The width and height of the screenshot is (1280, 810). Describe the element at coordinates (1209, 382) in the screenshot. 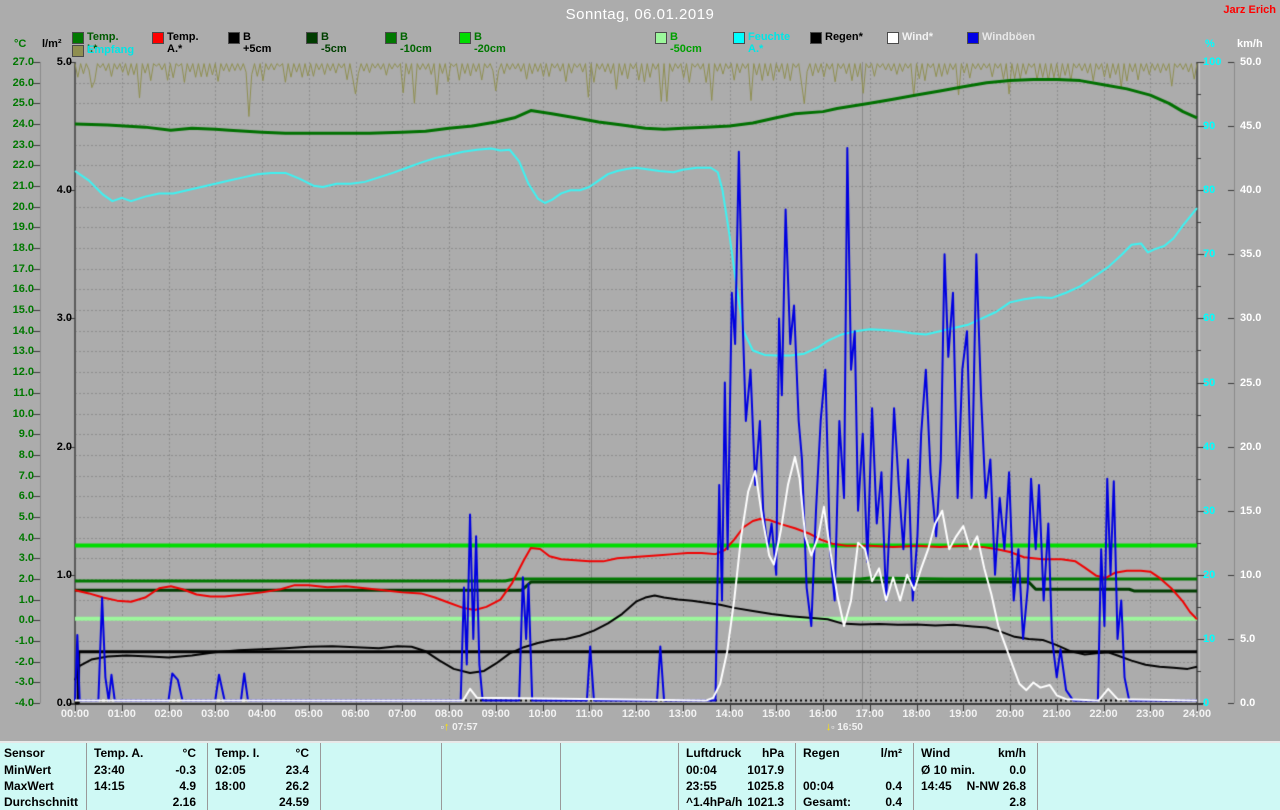

I see `humidity-tick-label: 50` at that location.